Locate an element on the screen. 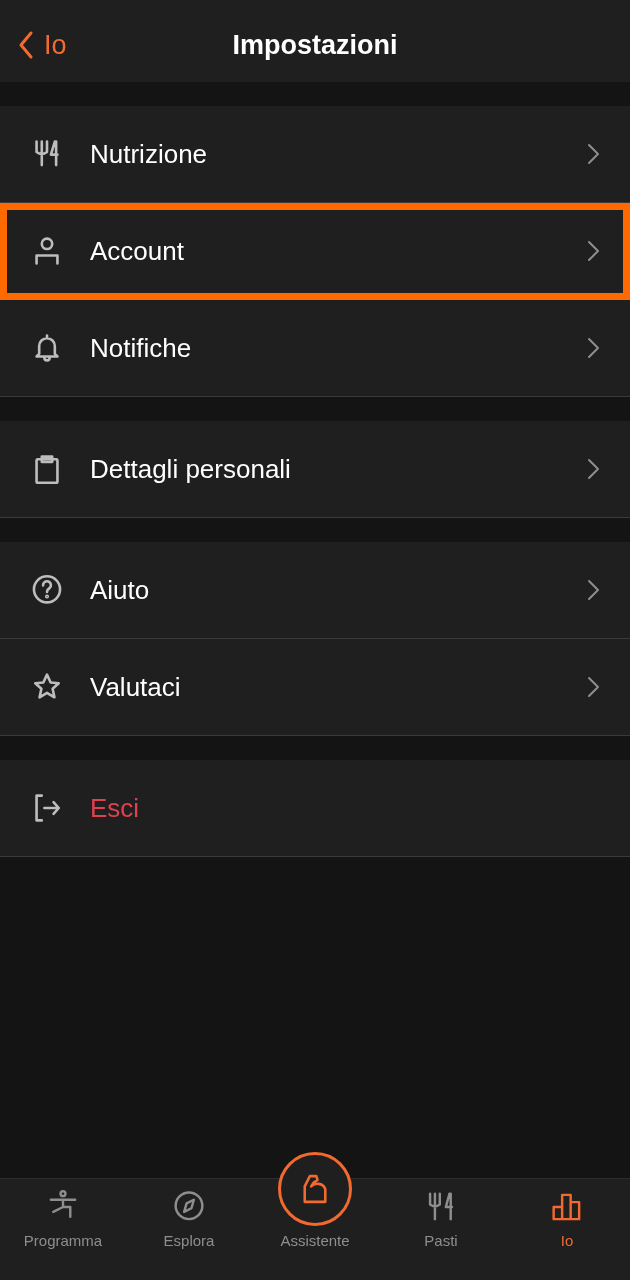  tab: Pasti is located at coordinates (441, 1229).